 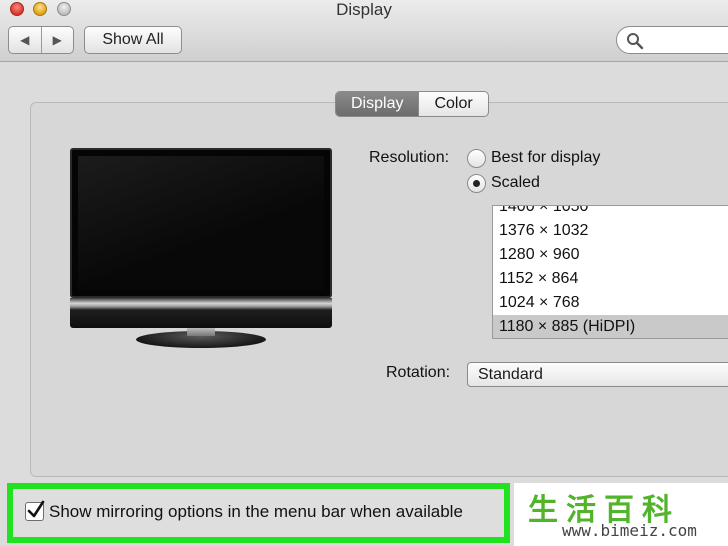 What do you see at coordinates (377, 104) in the screenshot?
I see `tab-display: Display` at bounding box center [377, 104].